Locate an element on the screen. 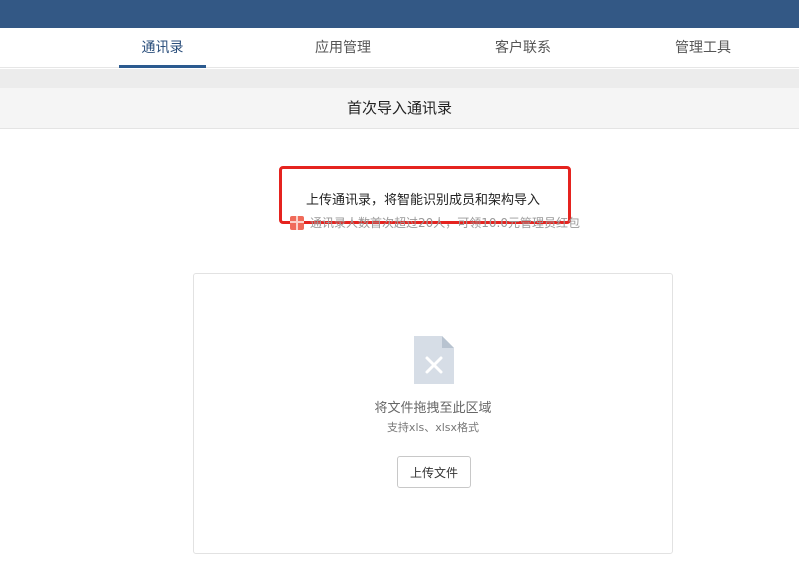  nav-tab-customer-contact: 客户联系 is located at coordinates (523, 48).